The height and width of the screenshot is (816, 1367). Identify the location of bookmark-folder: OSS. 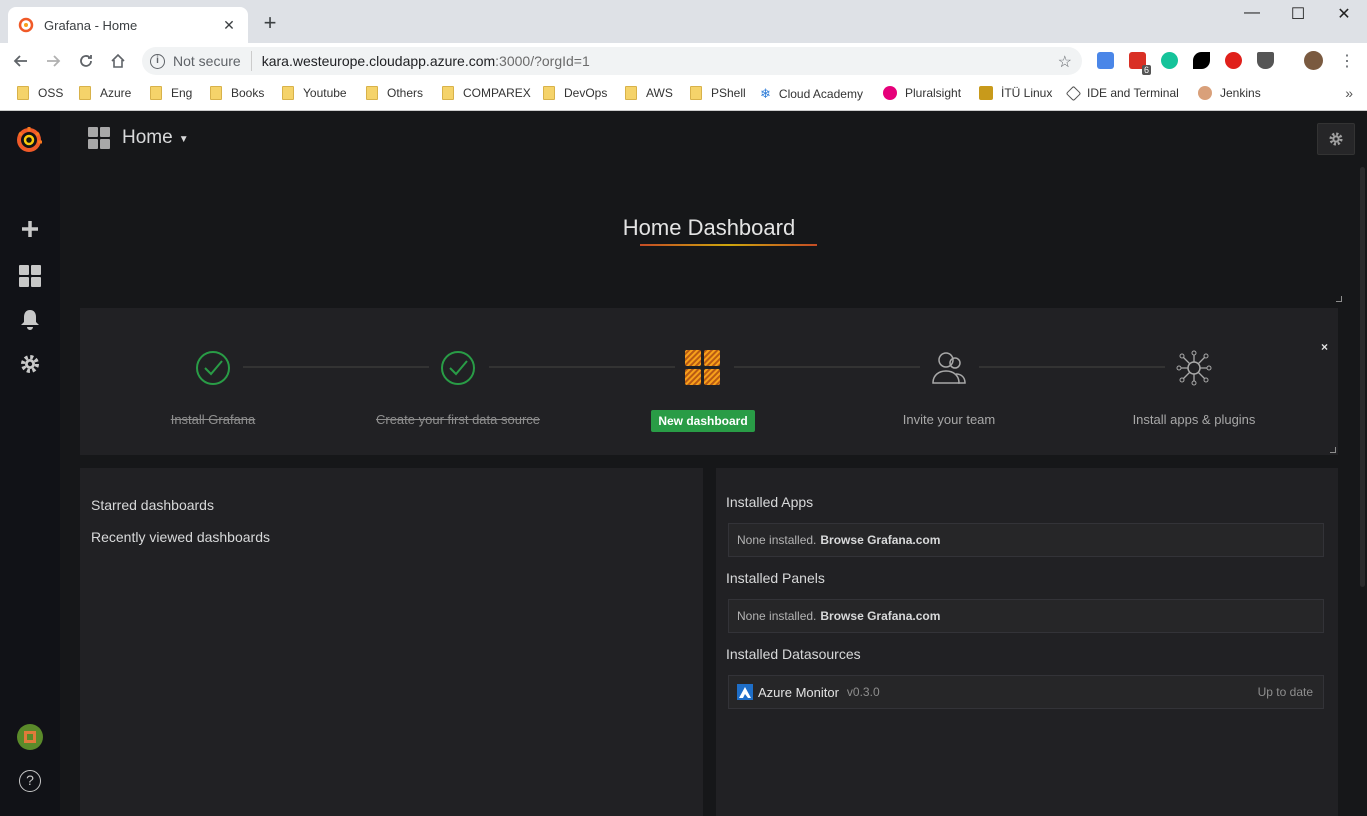
(40, 93).